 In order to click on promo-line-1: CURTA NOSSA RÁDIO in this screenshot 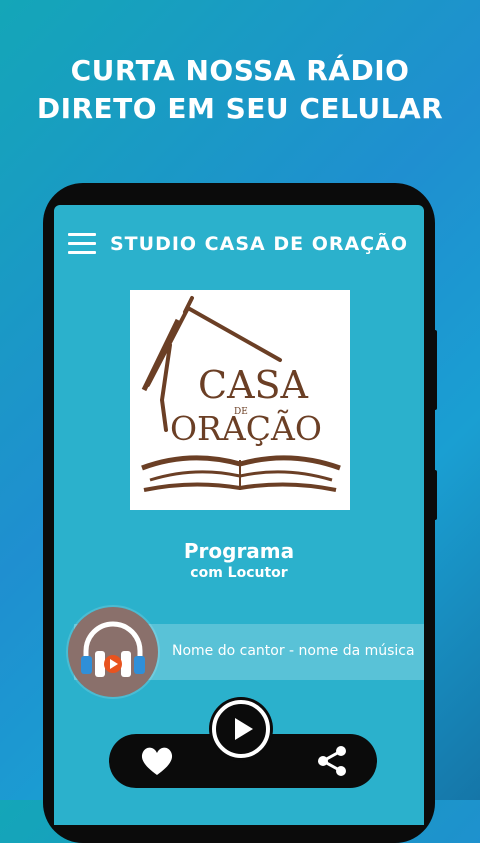, I will do `click(240, 70)`.